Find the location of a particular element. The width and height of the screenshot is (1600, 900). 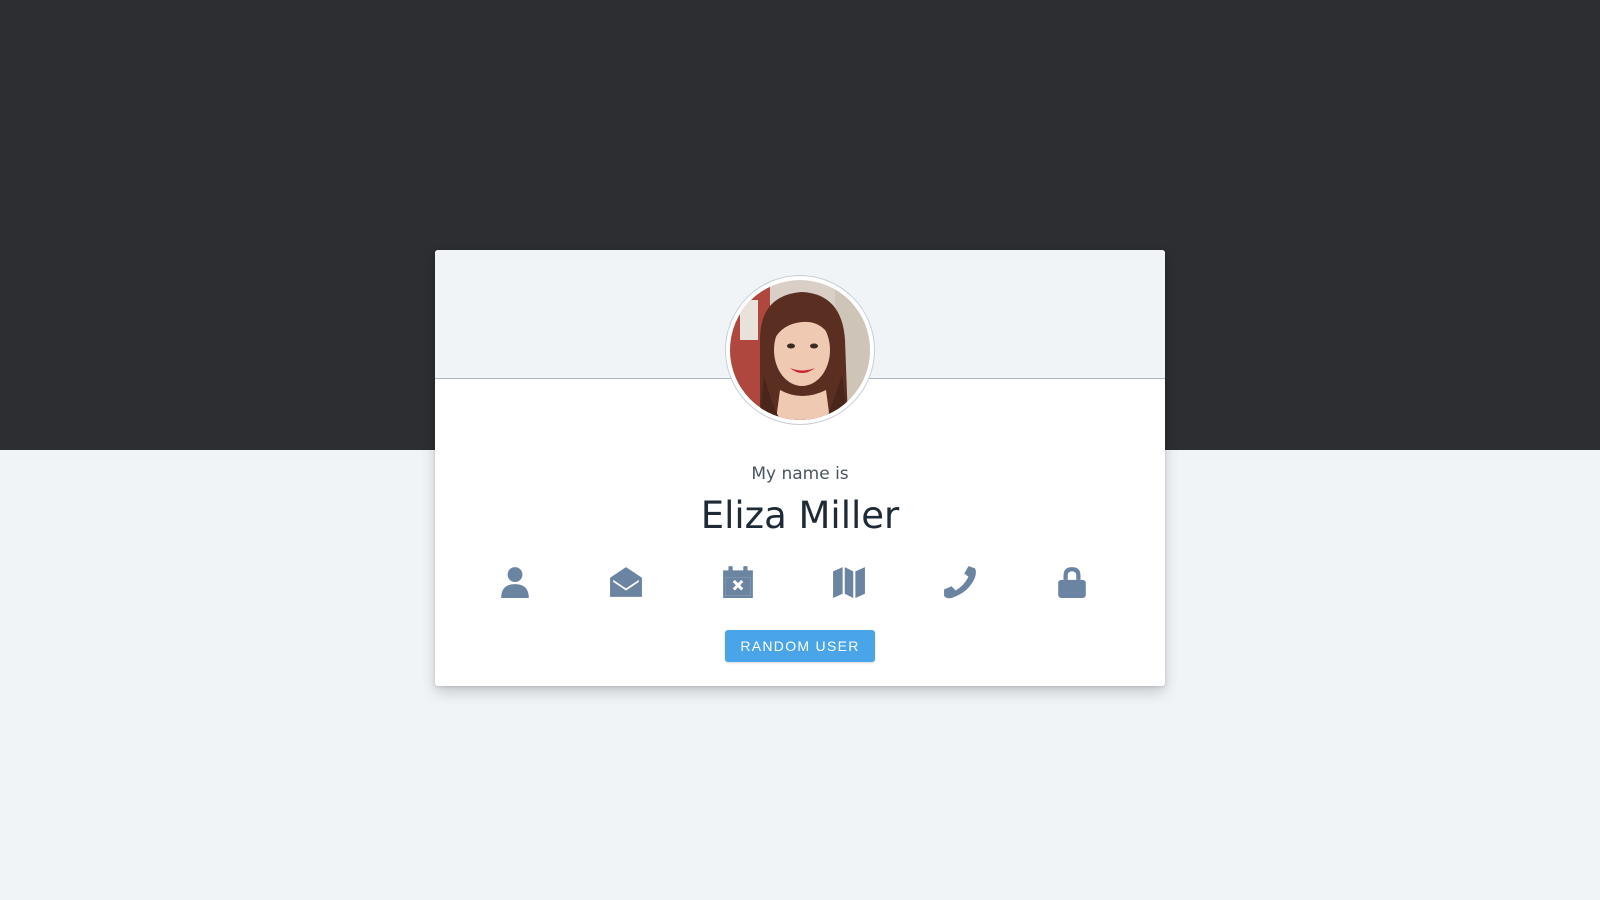

random-user-button: RANDOM USER is located at coordinates (800, 646).